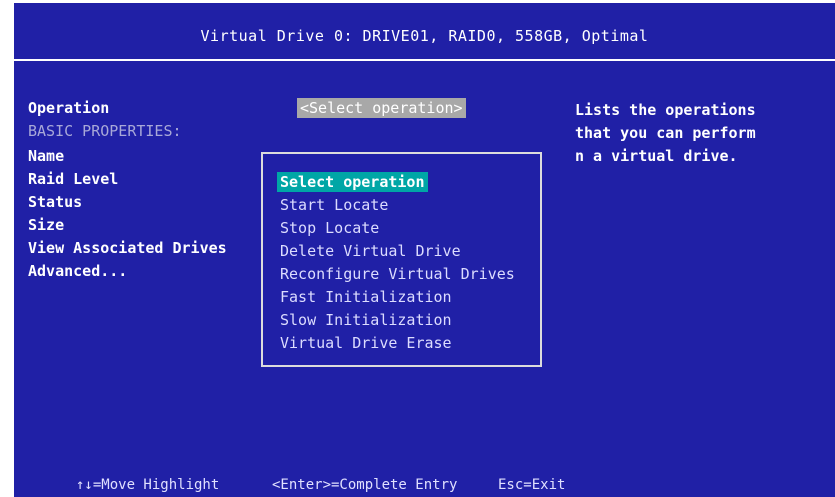 This screenshot has height=497, width=835. I want to click on size-label: Size, so click(46, 225).